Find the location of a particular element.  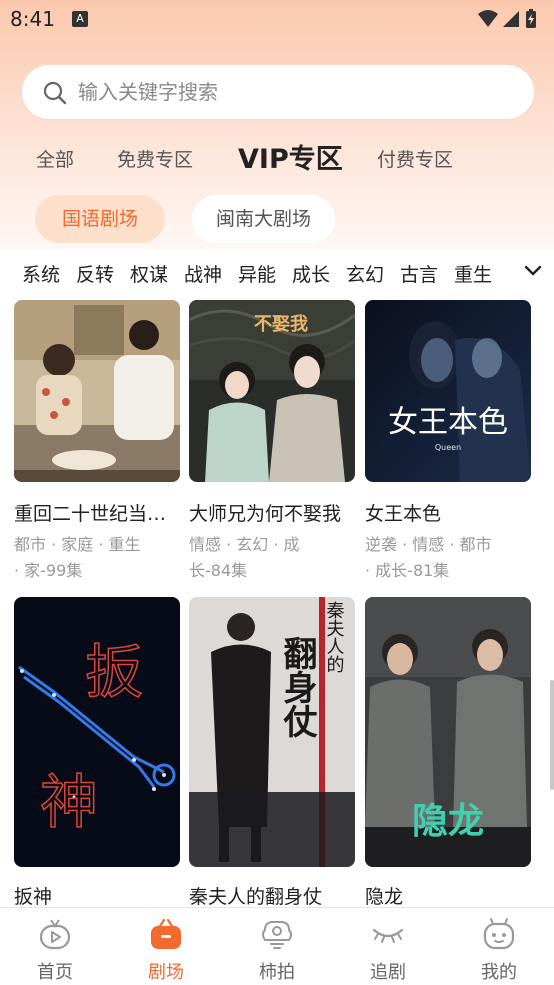

drama-title: 隐龙 is located at coordinates (451, 895).